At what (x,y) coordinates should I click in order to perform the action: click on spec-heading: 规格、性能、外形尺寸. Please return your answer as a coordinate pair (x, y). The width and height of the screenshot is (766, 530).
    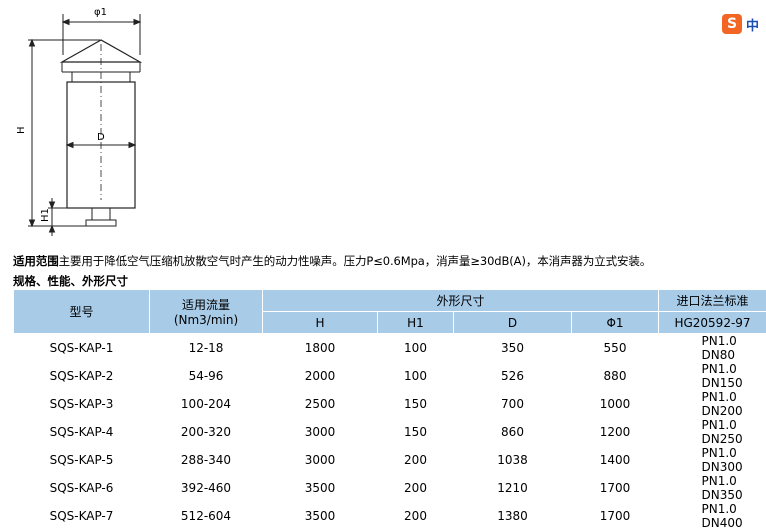
    Looking at the image, I should click on (70, 281).